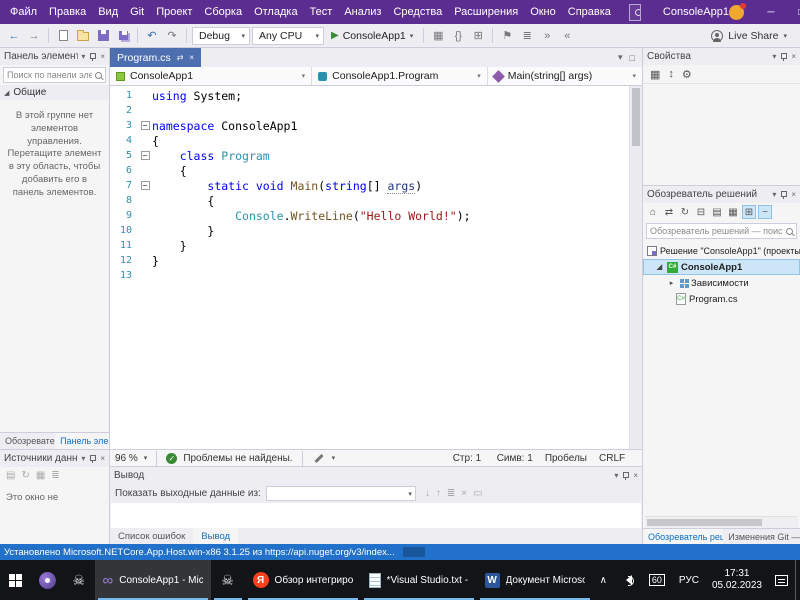 The width and height of the screenshot is (800, 600). I want to click on list-icon: ≣, so click(55, 475).